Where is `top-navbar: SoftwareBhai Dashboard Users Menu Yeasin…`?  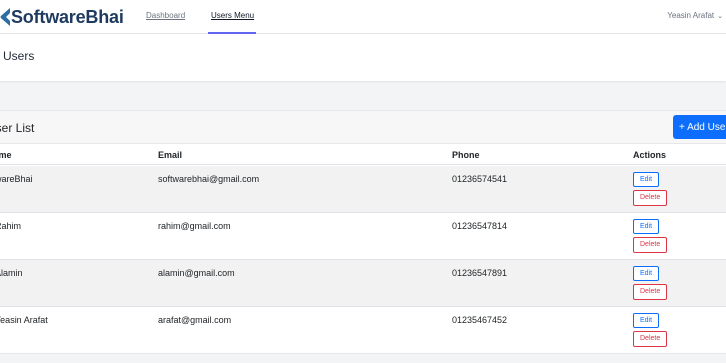
top-navbar: SoftwareBhai Dashboard Users Menu Yeasin… is located at coordinates (363, 17).